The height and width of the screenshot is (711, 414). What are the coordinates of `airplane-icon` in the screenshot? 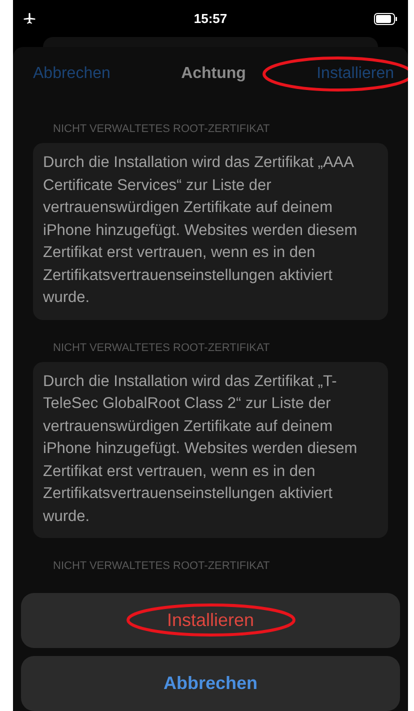 It's located at (29, 18).